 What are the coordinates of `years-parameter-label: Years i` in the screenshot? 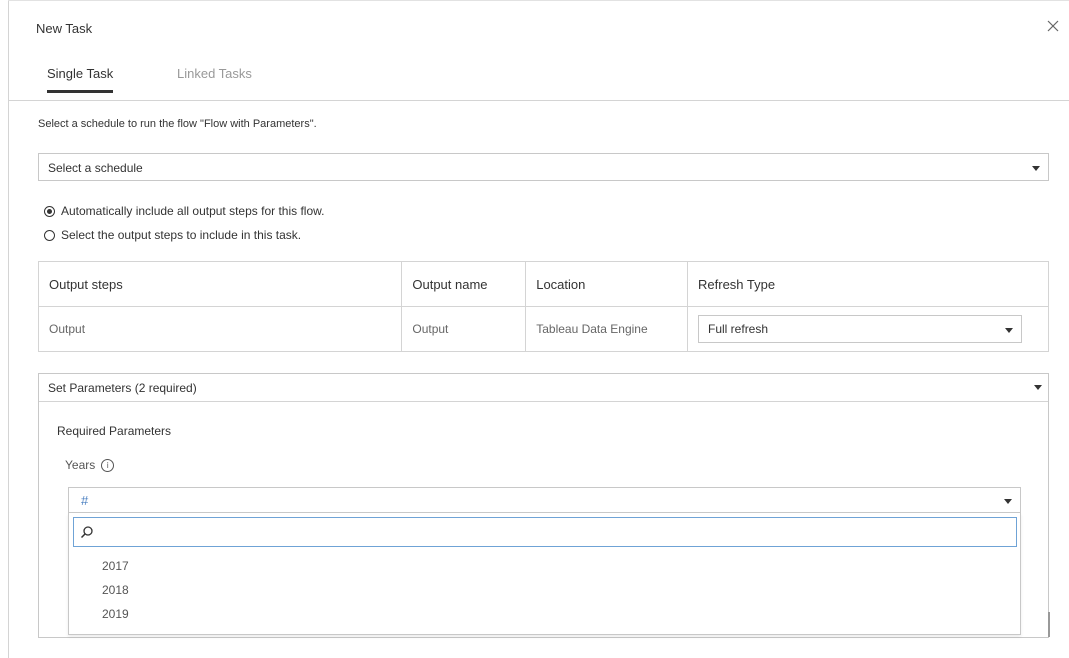 It's located at (90, 465).